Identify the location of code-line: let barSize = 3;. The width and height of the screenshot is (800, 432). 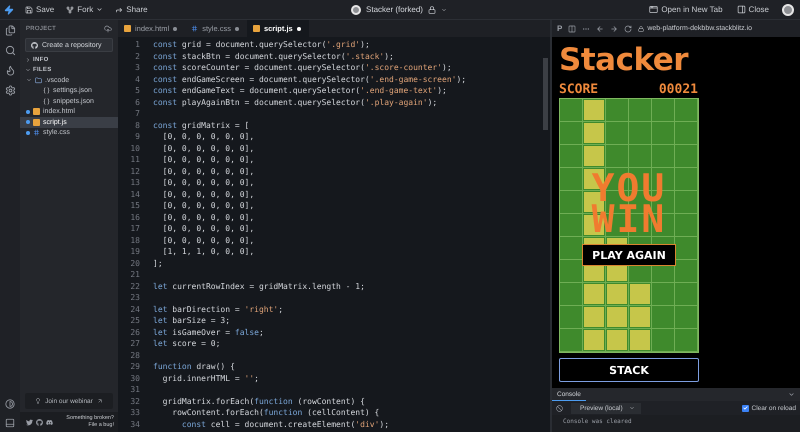
(191, 321).